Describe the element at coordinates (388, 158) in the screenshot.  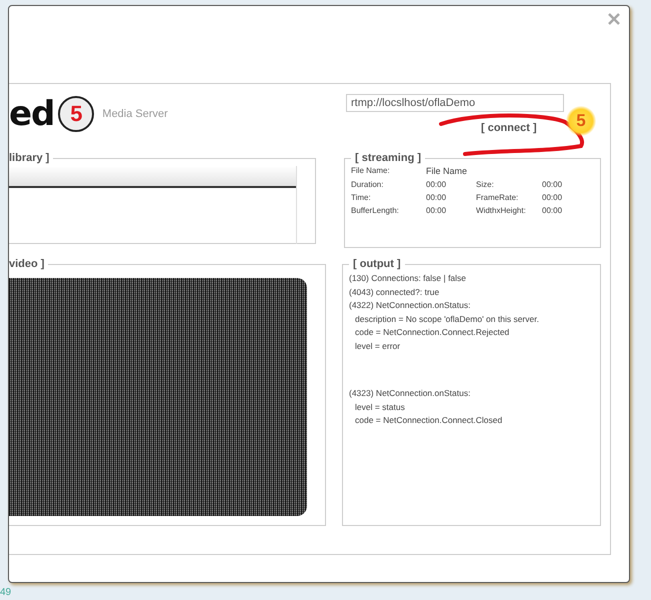
I see `panel-legend: [ streaming ]` at that location.